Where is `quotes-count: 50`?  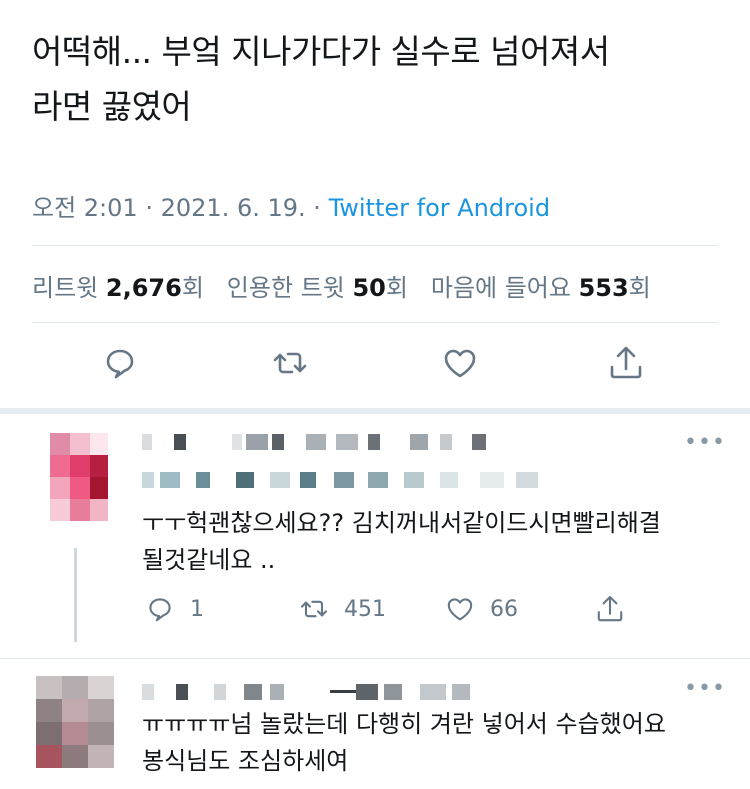
quotes-count: 50 is located at coordinates (369, 288).